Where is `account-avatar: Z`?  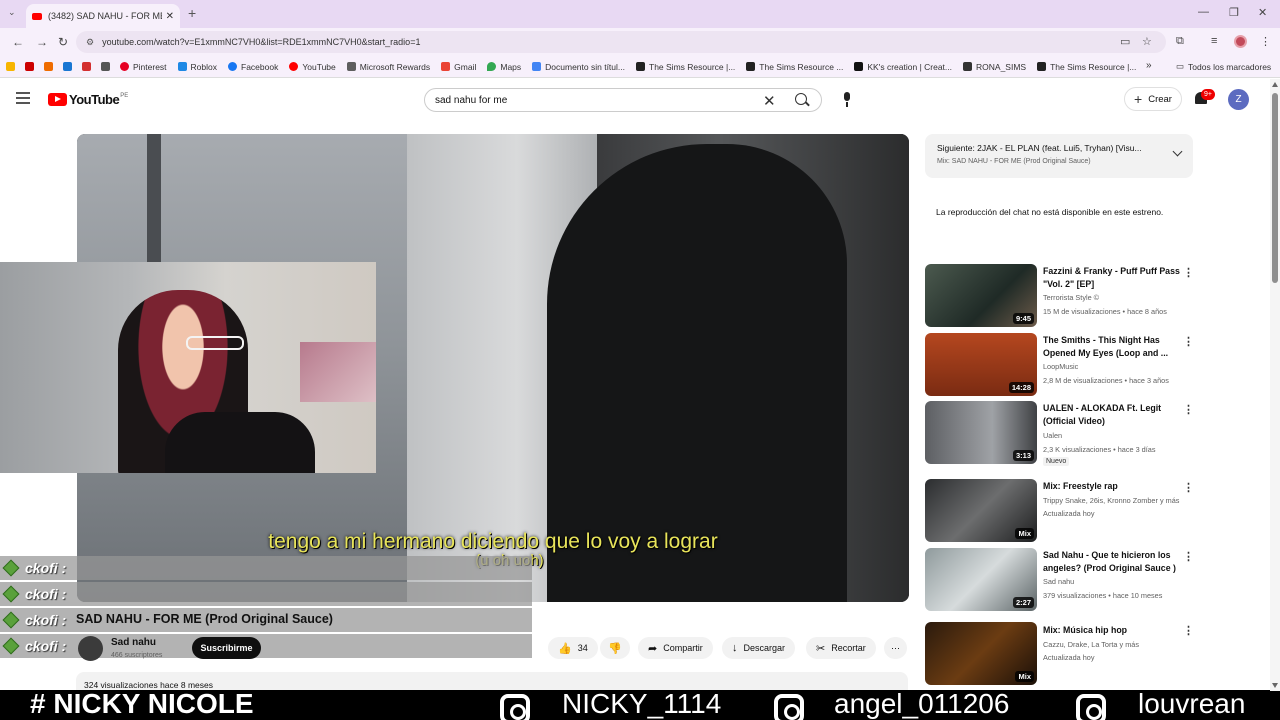 account-avatar: Z is located at coordinates (1238, 99).